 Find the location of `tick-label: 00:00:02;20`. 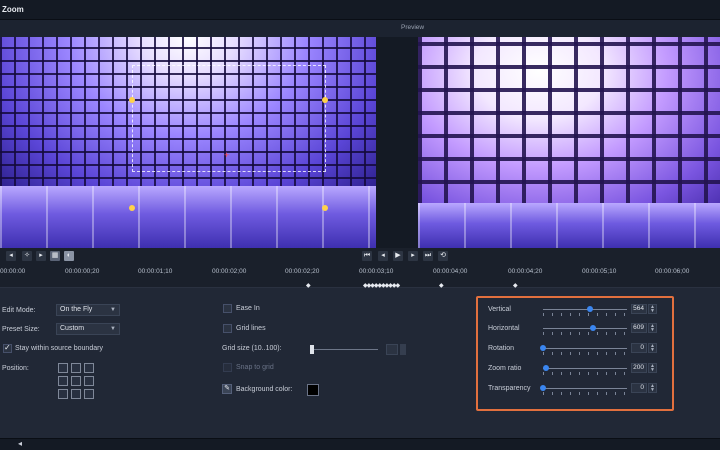

tick-label: 00:00:02;20 is located at coordinates (302, 271).